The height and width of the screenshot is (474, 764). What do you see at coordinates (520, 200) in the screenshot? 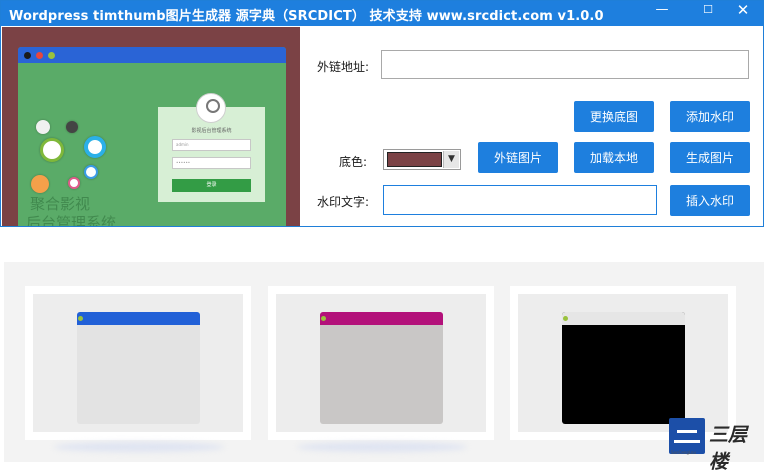
I see `watermark-text-input` at bounding box center [520, 200].